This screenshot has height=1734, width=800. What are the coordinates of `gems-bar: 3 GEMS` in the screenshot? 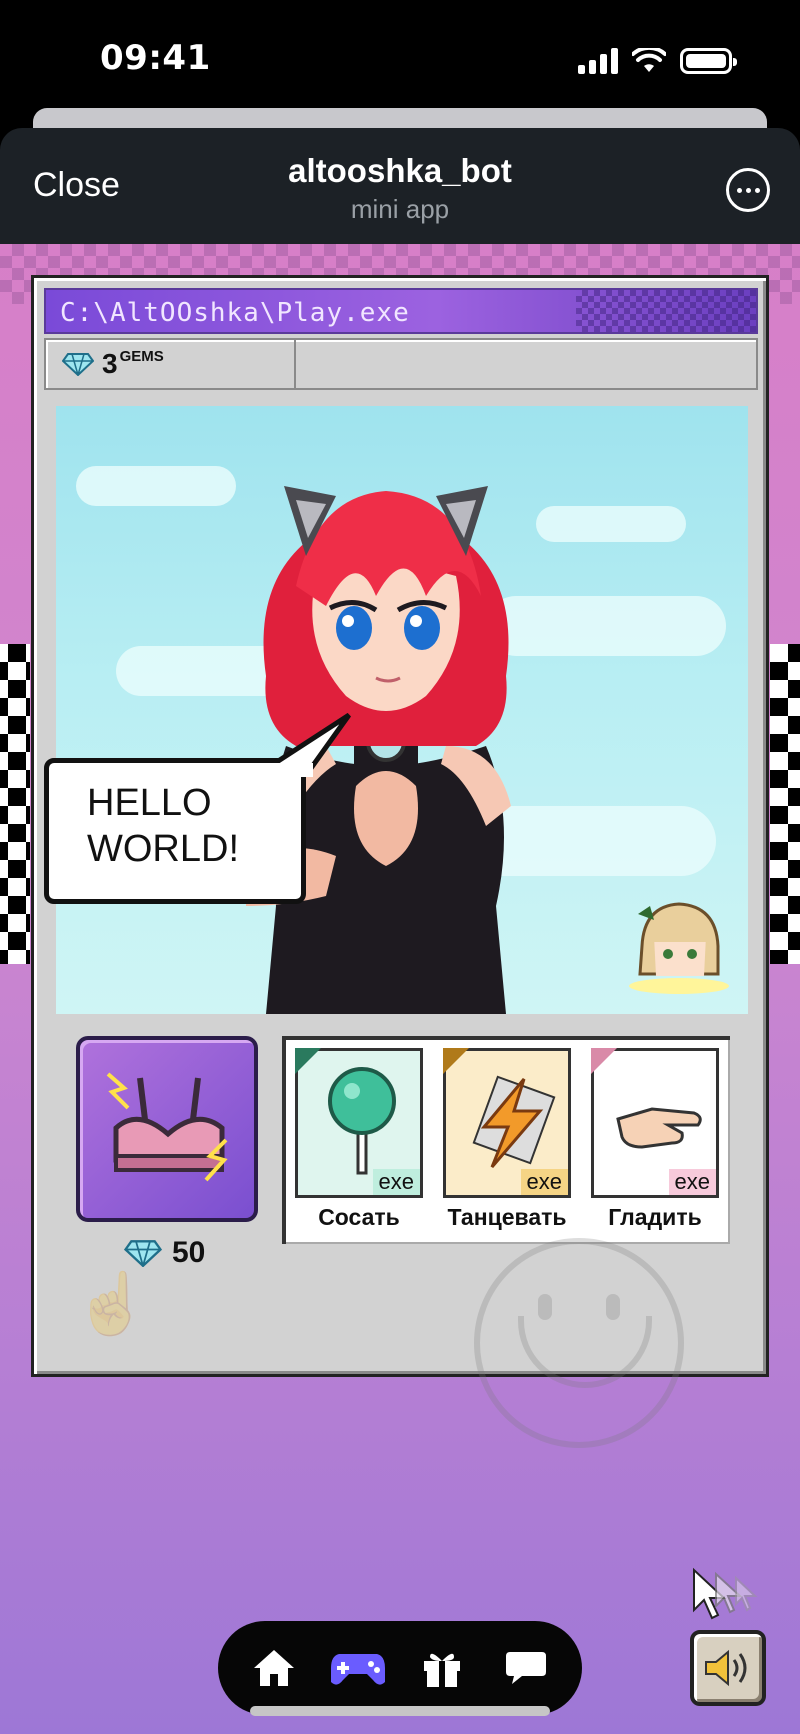 It's located at (401, 364).